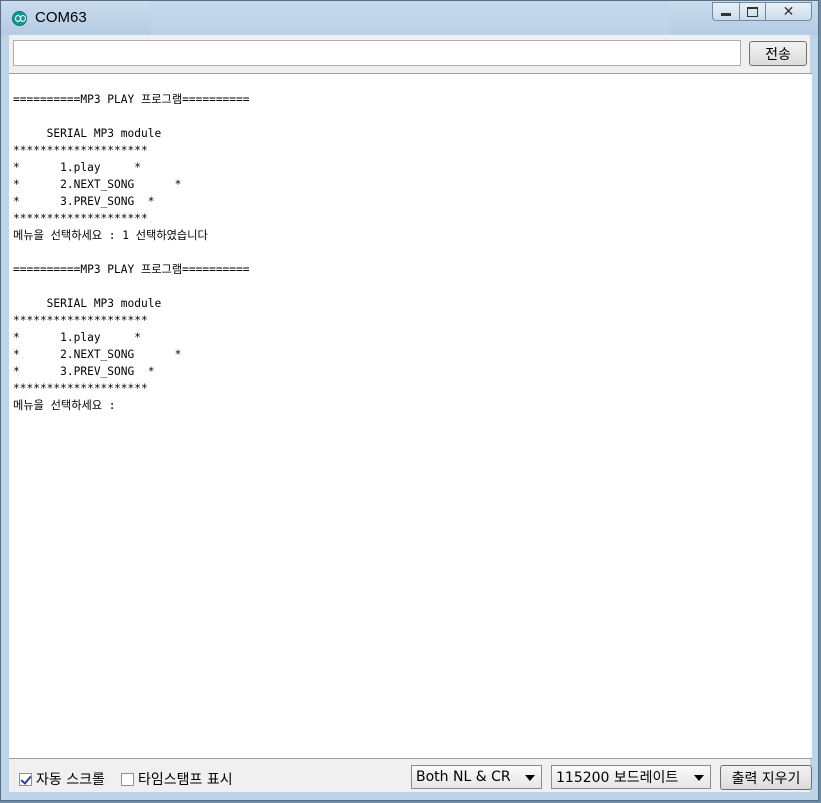 The width and height of the screenshot is (821, 803). I want to click on timestamp-label: 타임스탬프 표시, so click(185, 780).